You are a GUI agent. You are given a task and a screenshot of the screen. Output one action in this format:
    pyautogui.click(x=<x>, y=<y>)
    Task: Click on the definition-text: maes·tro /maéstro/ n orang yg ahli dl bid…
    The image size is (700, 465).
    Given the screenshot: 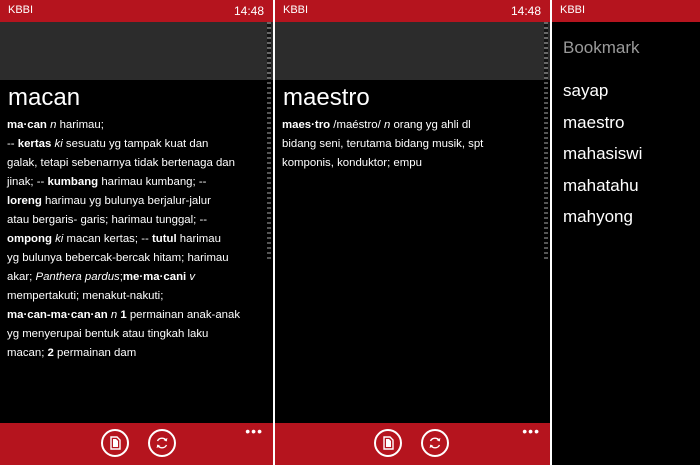 What is the action you would take?
    pyautogui.click(x=383, y=144)
    